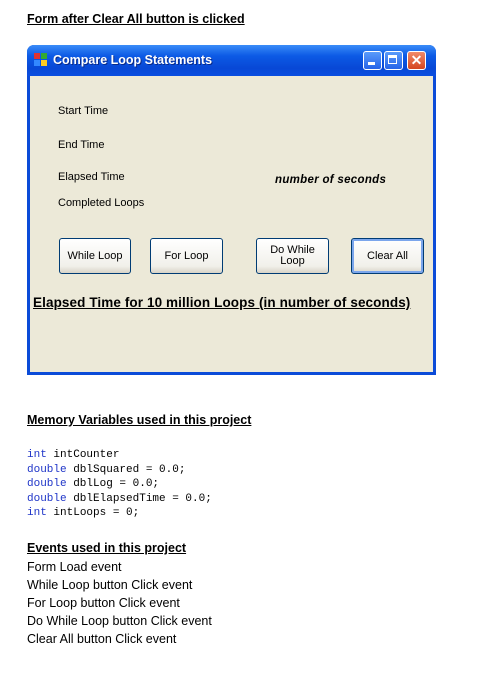  Describe the element at coordinates (91, 177) in the screenshot. I see `elapsed-time-label: Elapsed Time` at that location.